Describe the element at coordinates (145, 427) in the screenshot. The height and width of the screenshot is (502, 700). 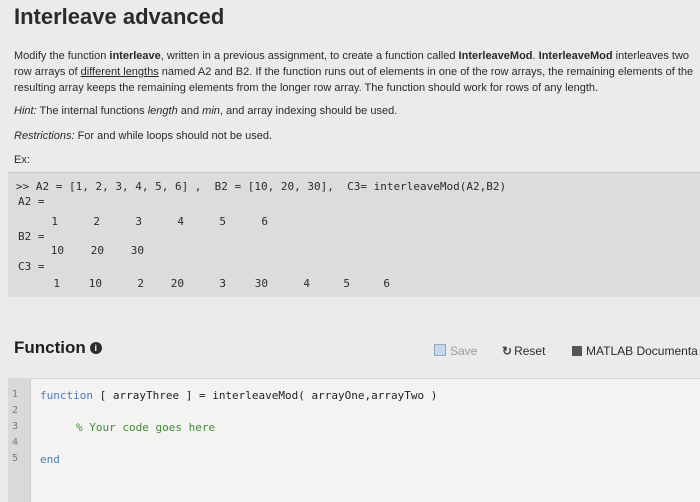
I see `code-line-3: % Your code goes here` at that location.